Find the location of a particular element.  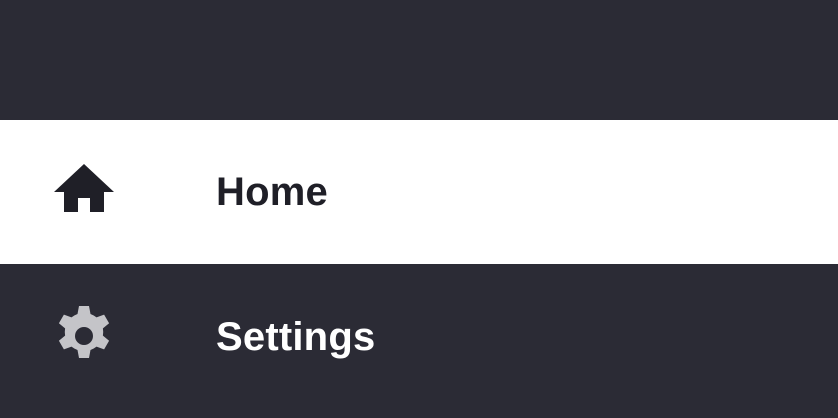

gear-icon is located at coordinates (84, 336).